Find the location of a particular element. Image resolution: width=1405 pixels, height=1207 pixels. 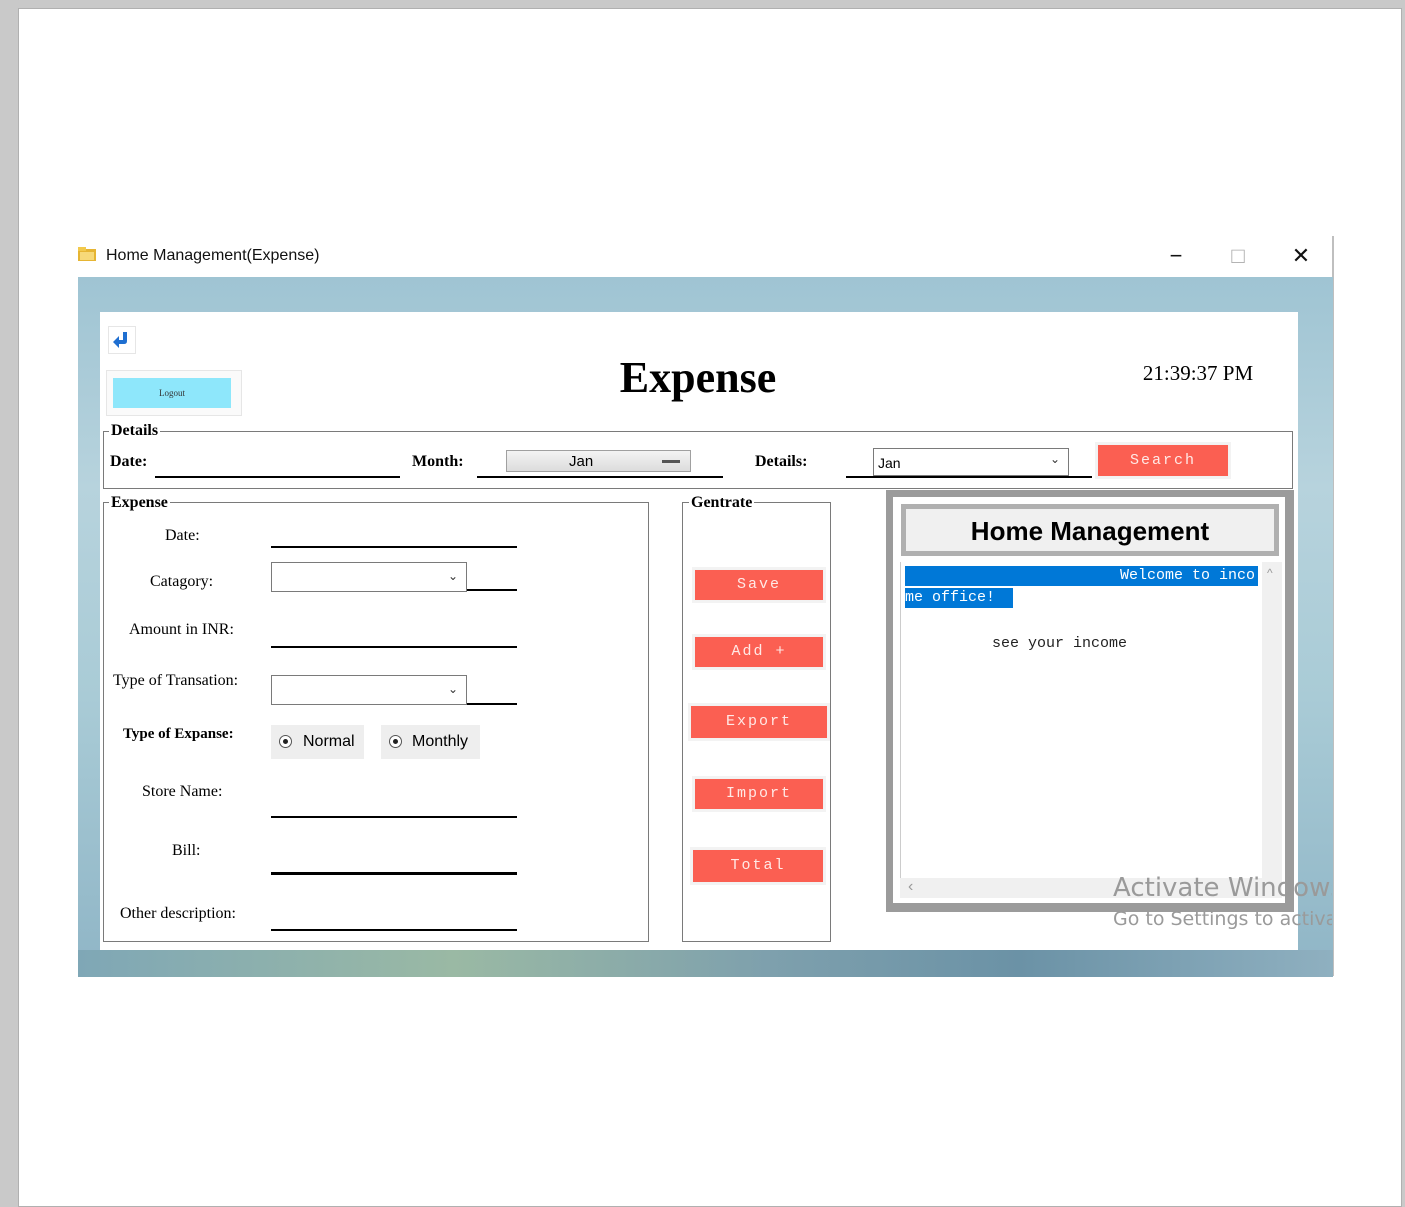

radio-normal: Normal is located at coordinates (317, 742).